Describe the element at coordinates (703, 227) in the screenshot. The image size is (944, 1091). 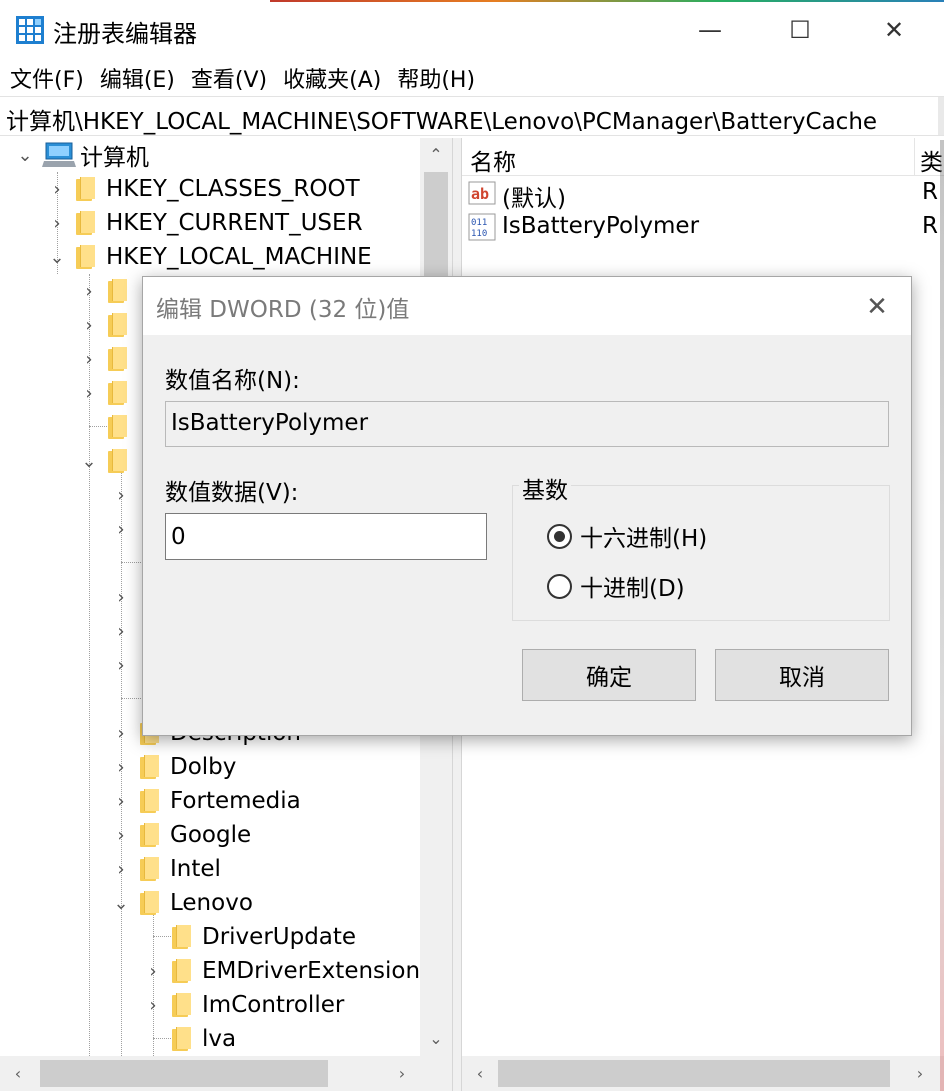
I see `list-item: 011 110 IsBatteryPolymer R` at that location.